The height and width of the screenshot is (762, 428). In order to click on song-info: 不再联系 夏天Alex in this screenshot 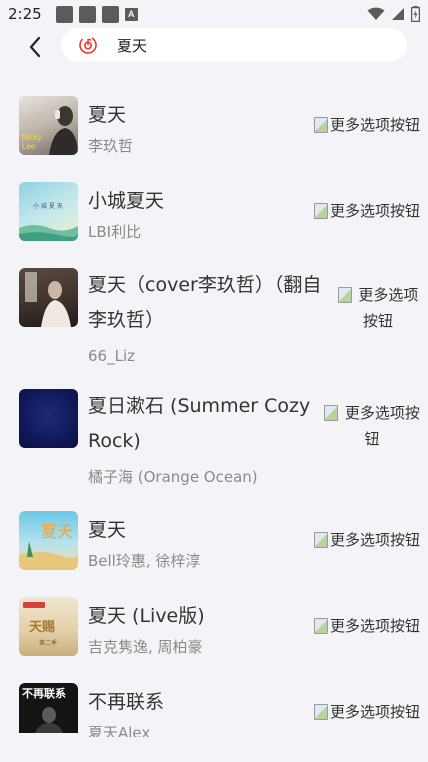, I will do `click(201, 710)`.